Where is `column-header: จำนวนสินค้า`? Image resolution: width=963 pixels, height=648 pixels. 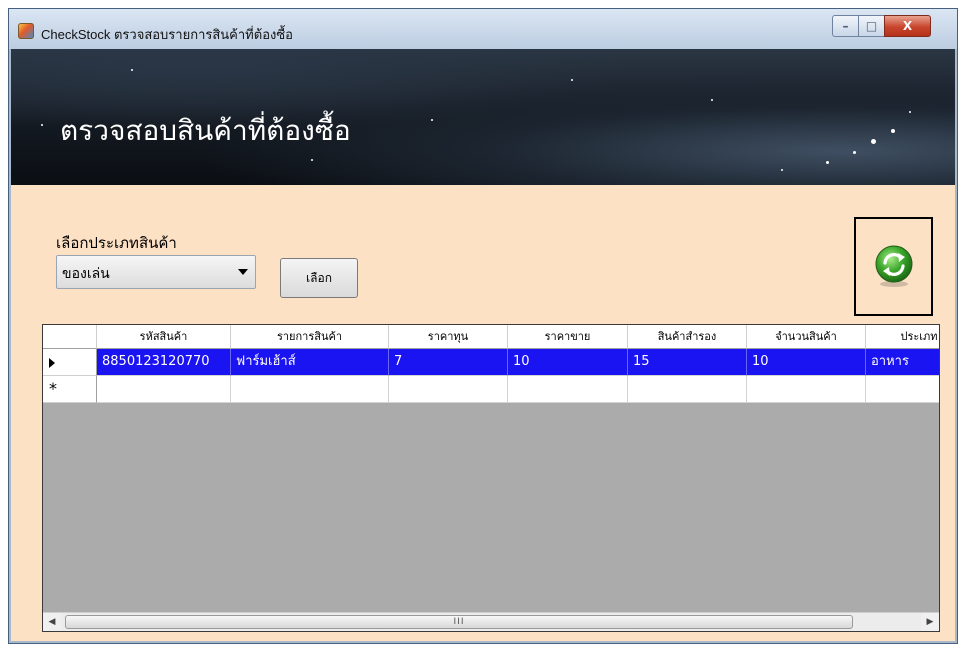 column-header: จำนวนสินค้า is located at coordinates (806, 337).